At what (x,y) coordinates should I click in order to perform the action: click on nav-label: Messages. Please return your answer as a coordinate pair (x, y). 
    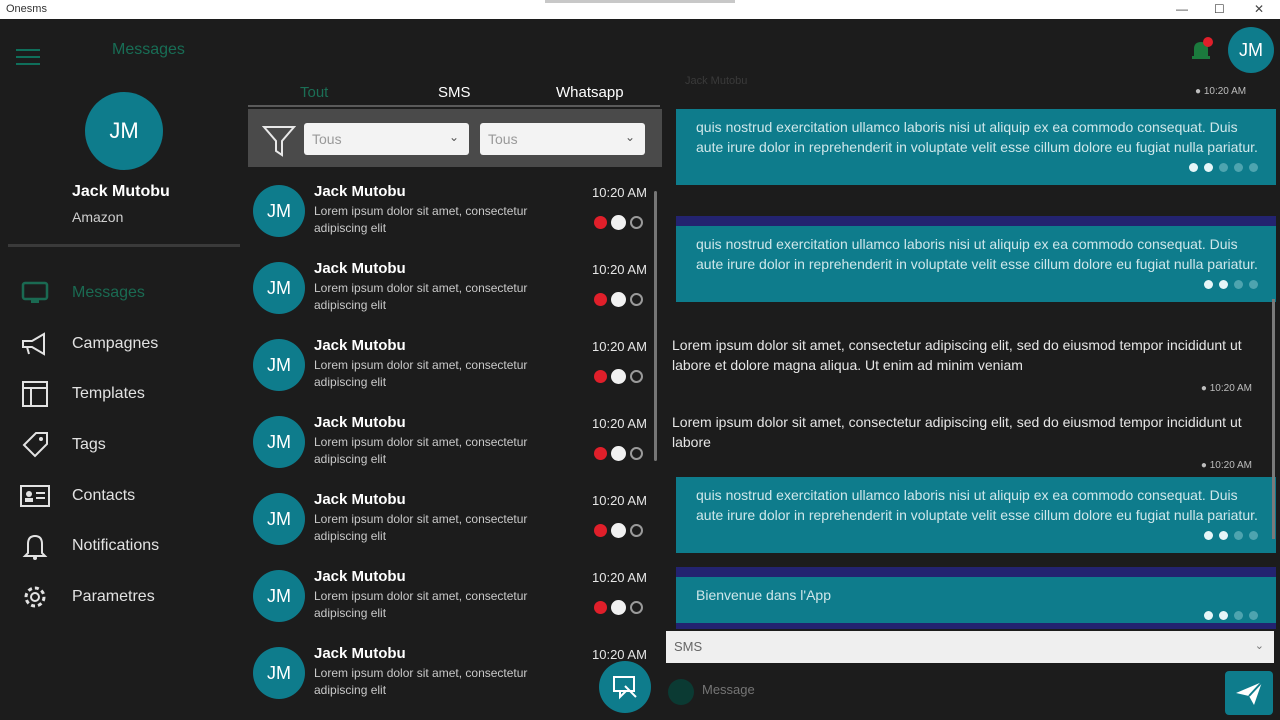
    Looking at the image, I should click on (108, 292).